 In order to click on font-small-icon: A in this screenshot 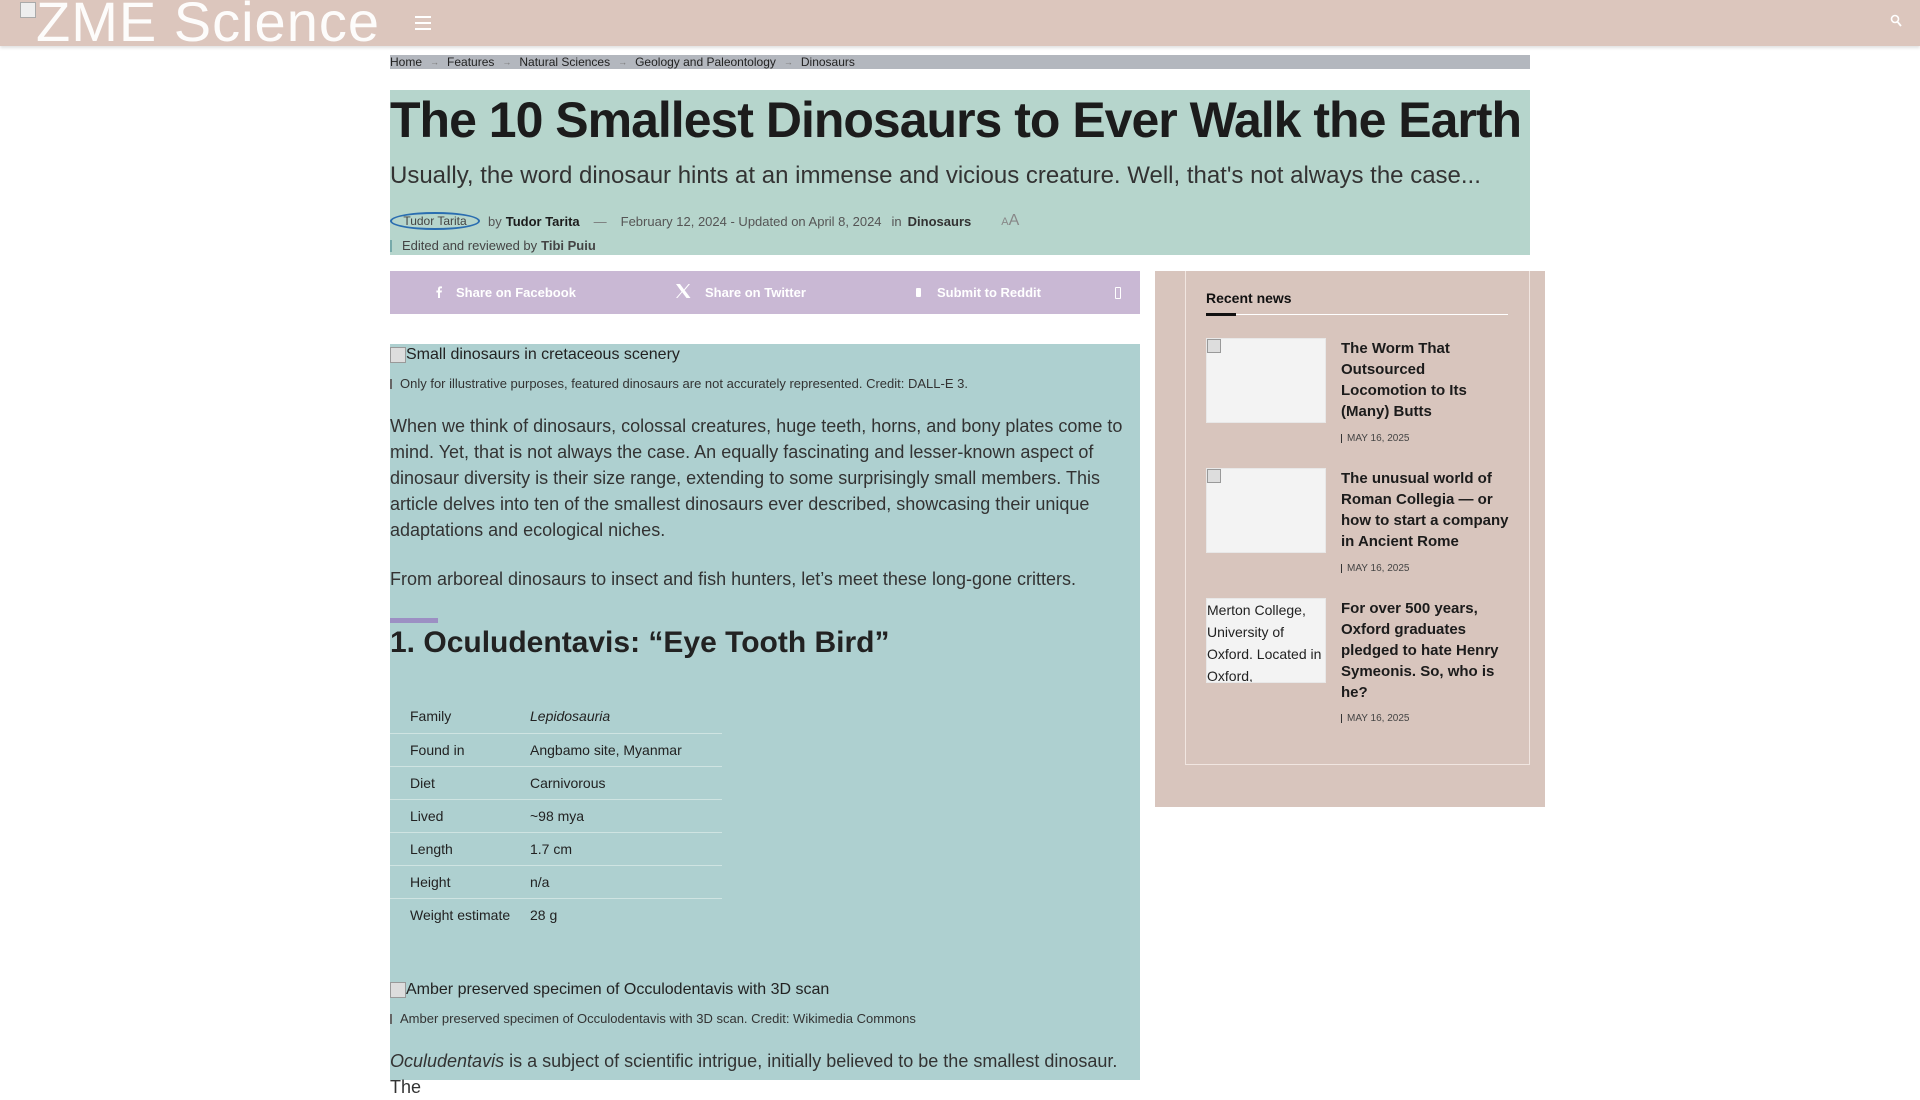, I will do `click(1005, 222)`.